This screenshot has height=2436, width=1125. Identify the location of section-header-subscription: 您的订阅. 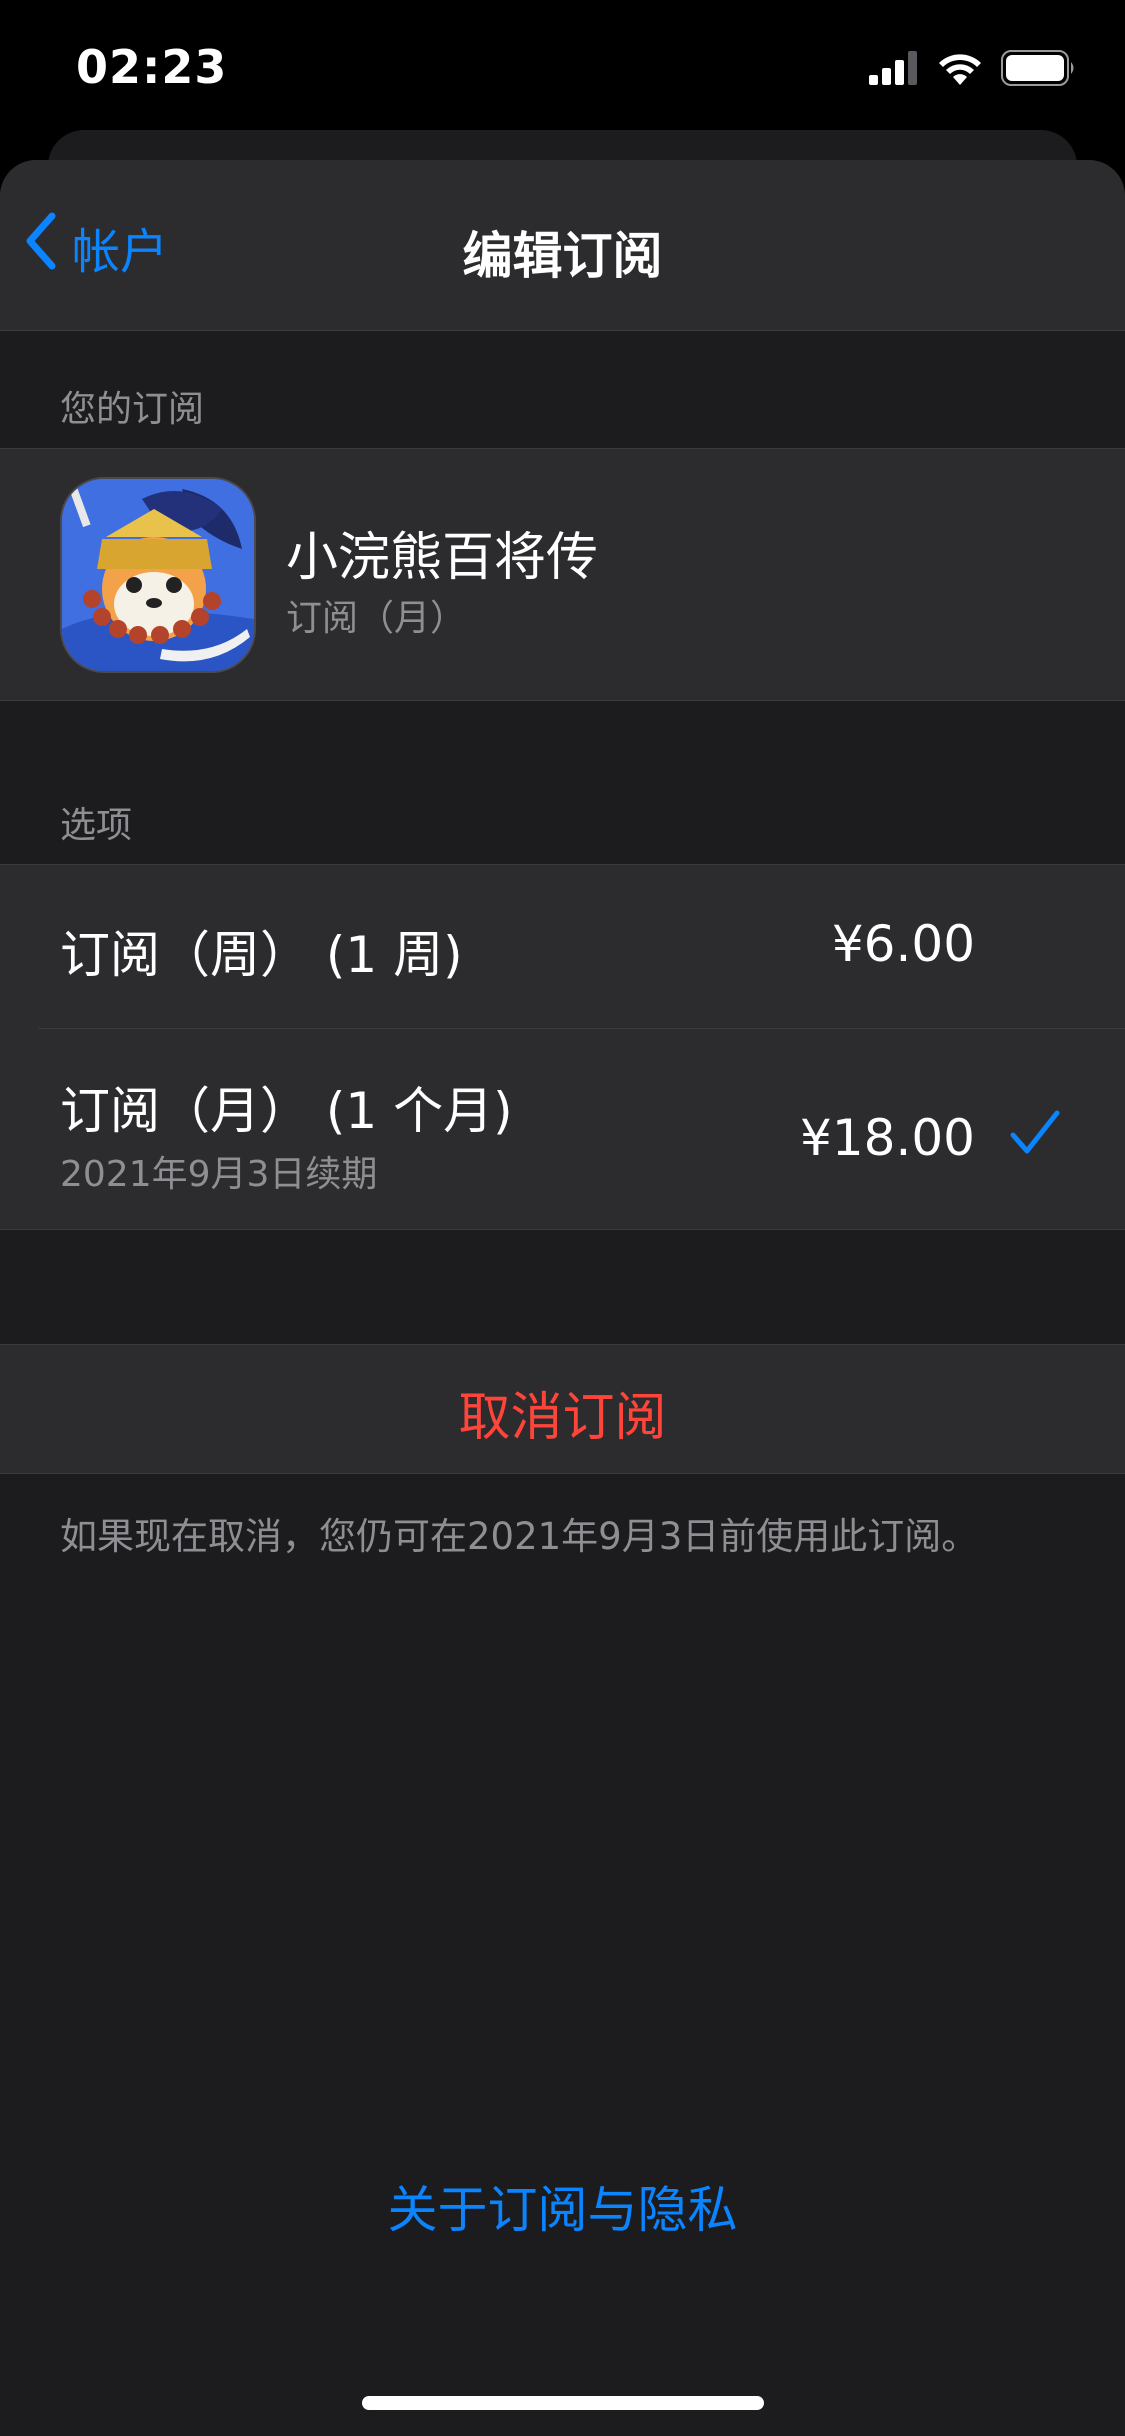
(132, 409).